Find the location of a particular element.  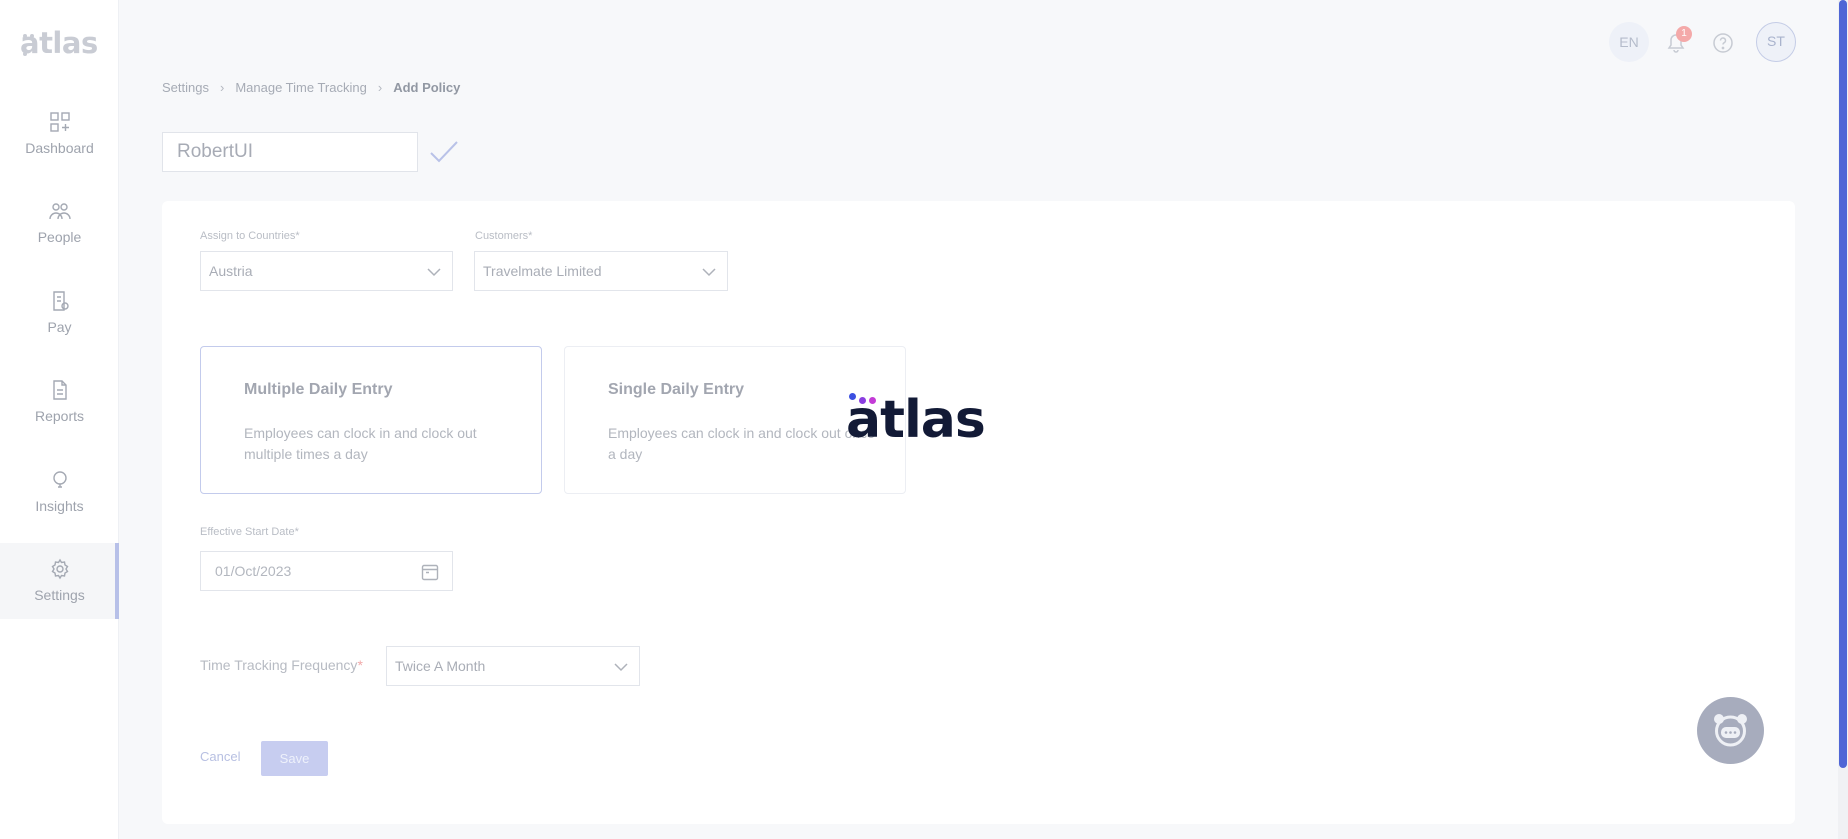

loading-logo: atlas is located at coordinates (921, 420).